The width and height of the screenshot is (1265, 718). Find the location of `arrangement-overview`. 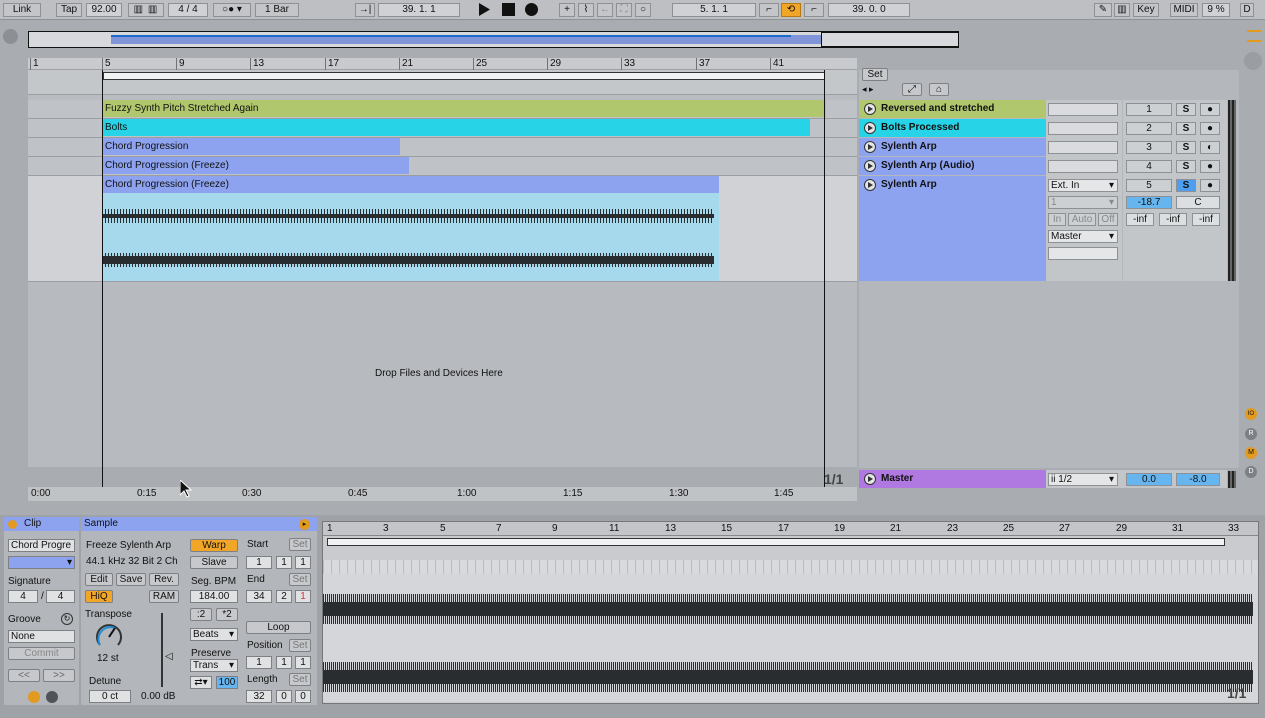

arrangement-overview is located at coordinates (493, 39).